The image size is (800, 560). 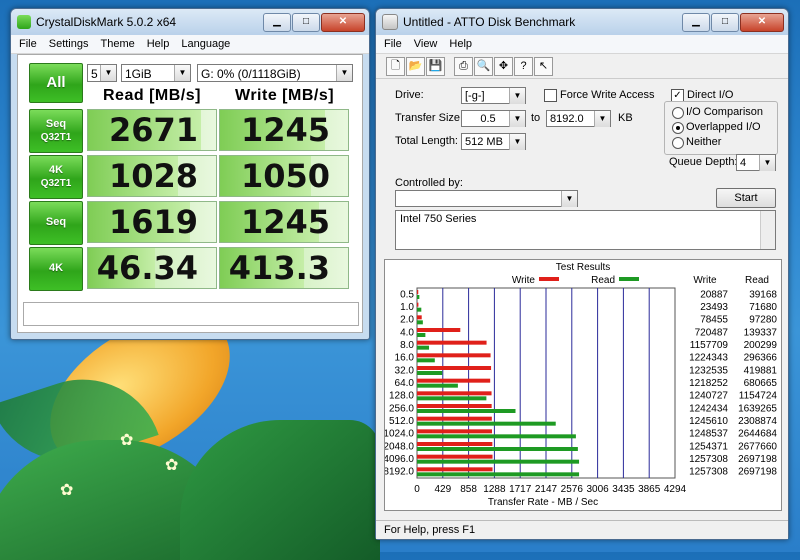 What do you see at coordinates (714, 307) in the screenshot?
I see `write-value-label: 23493` at bounding box center [714, 307].